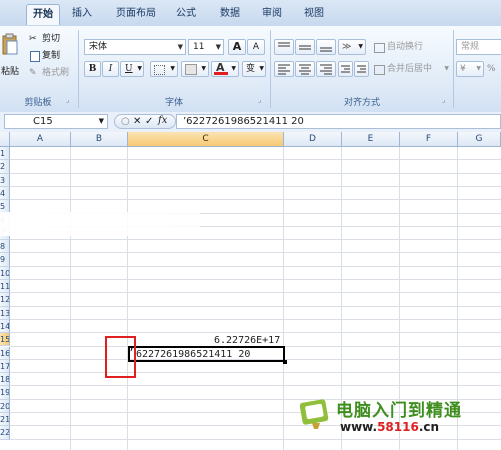 The width and height of the screenshot is (501, 450). Describe the element at coordinates (285, 362) in the screenshot. I see `fill-handle` at that location.